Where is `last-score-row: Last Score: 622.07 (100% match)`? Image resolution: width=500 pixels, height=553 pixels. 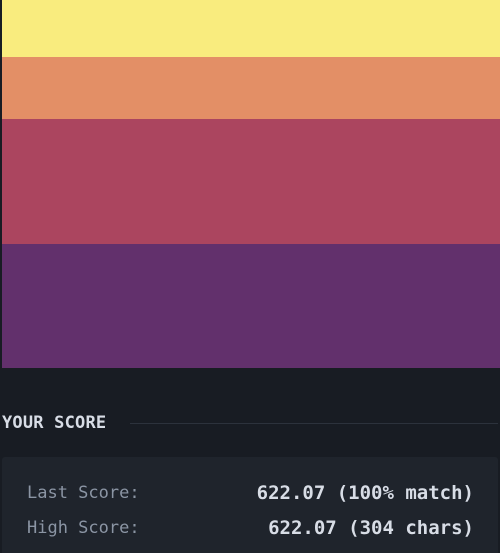
last-score-row: Last Score: 622.07 (100% match) is located at coordinates (250, 493).